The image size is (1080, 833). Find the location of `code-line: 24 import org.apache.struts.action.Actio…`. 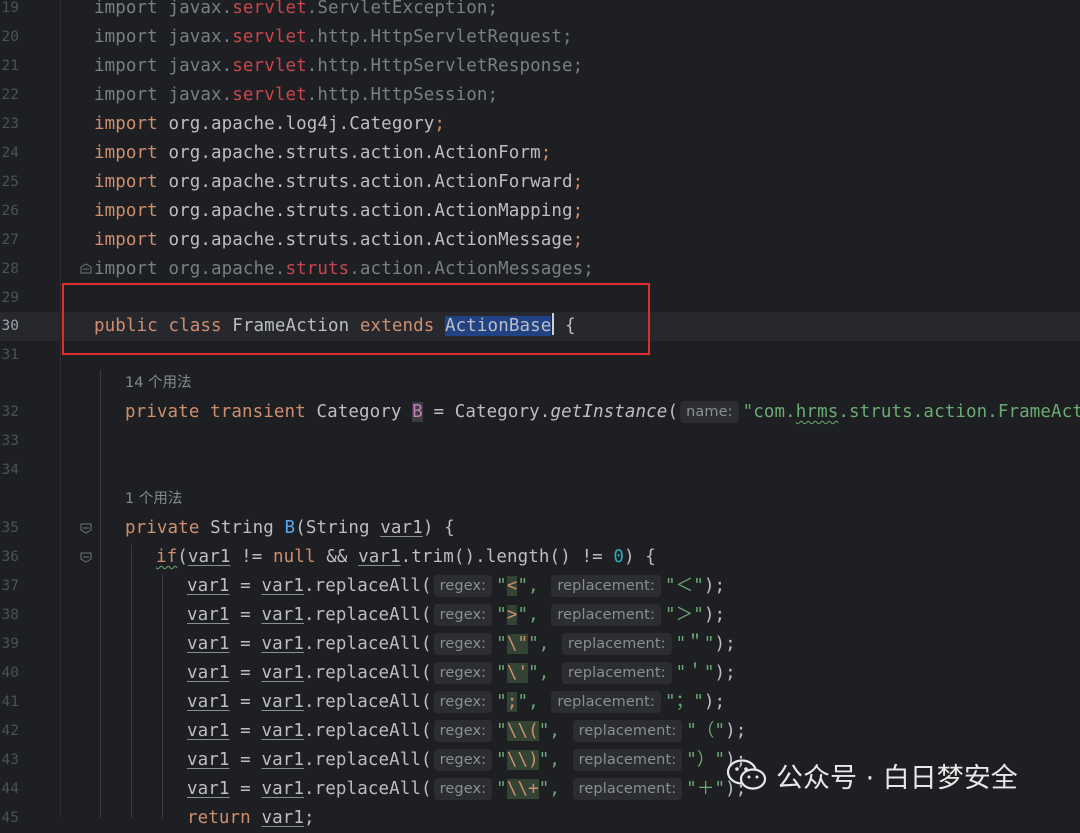

code-line: 24 import org.apache.struts.action.Actio… is located at coordinates (540, 153).